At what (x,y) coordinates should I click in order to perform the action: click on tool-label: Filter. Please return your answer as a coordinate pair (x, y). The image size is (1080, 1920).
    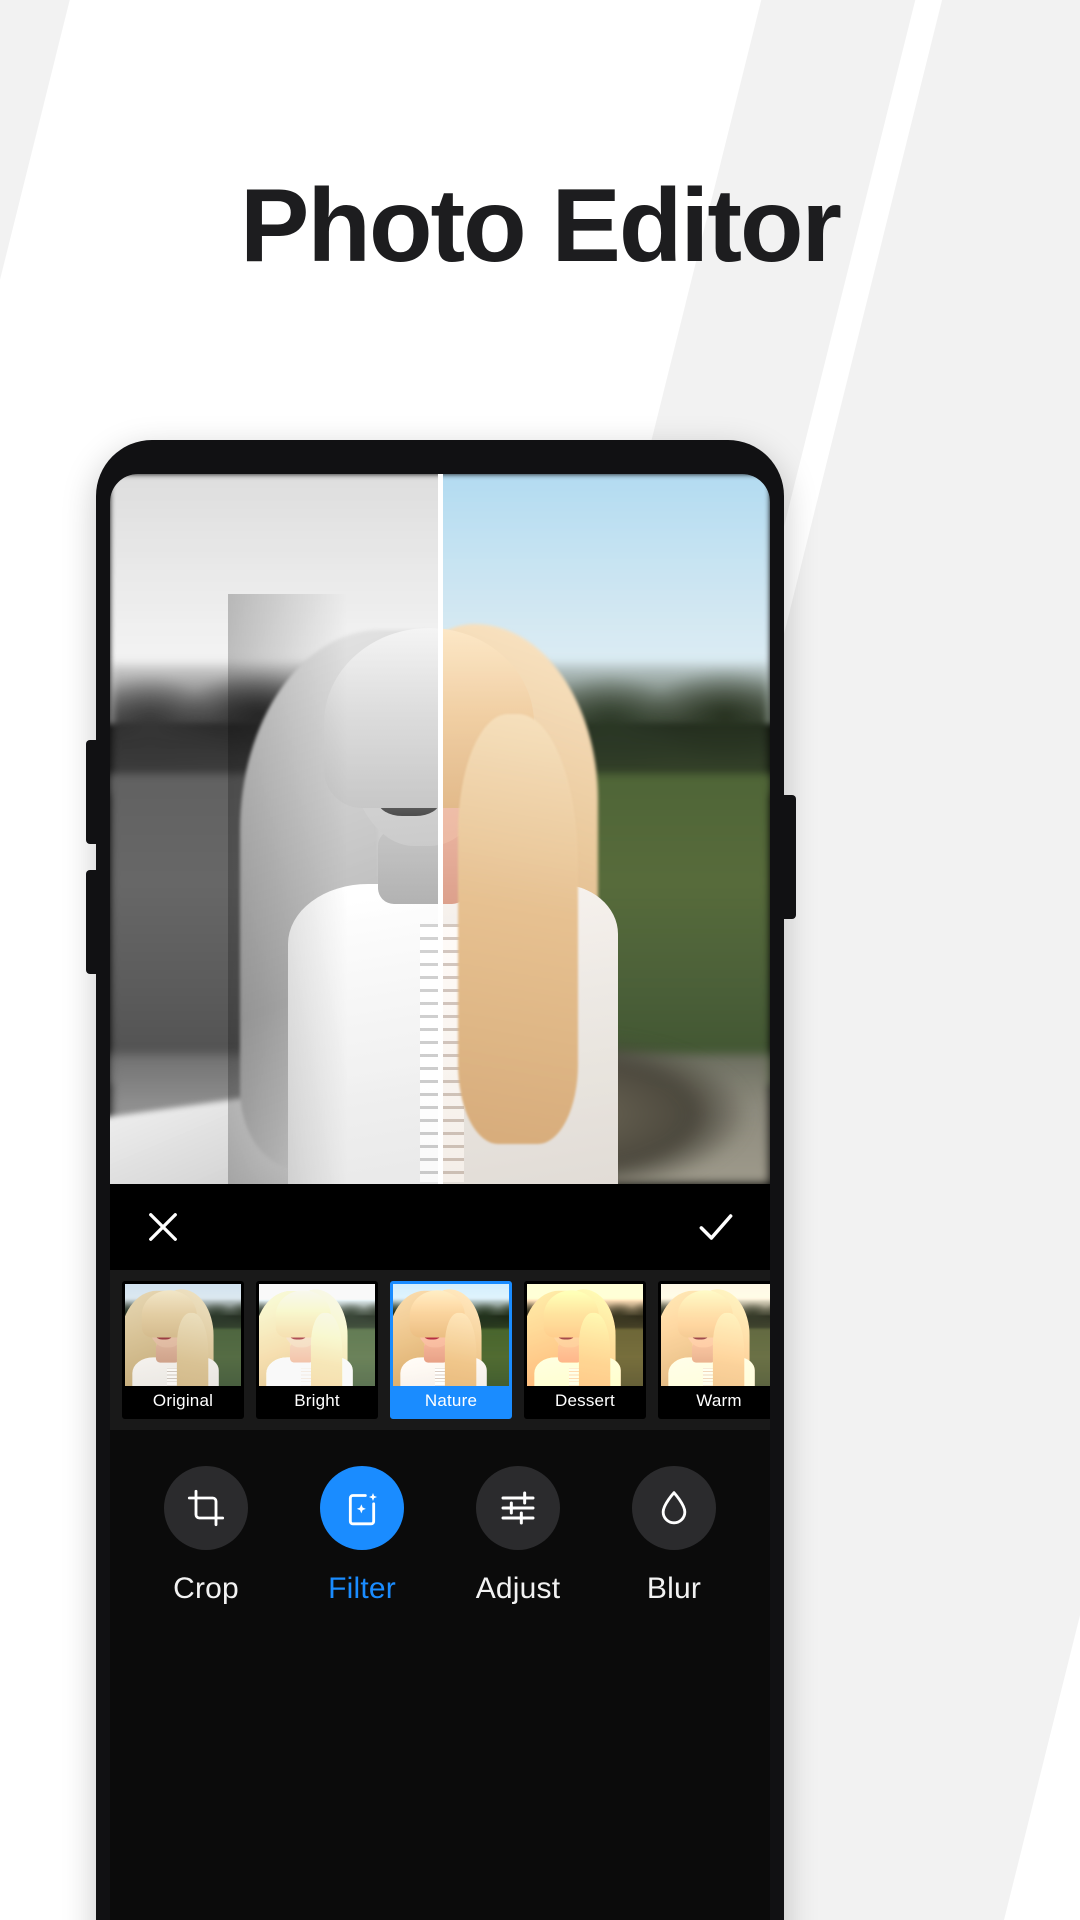
    Looking at the image, I should click on (362, 1588).